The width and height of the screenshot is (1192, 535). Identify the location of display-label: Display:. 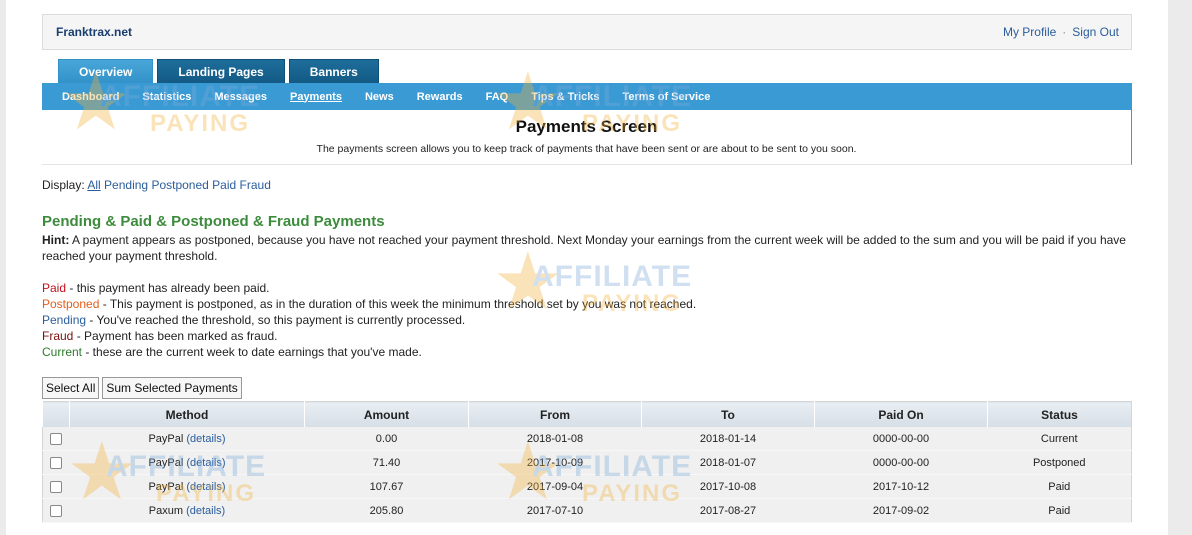
(63, 185).